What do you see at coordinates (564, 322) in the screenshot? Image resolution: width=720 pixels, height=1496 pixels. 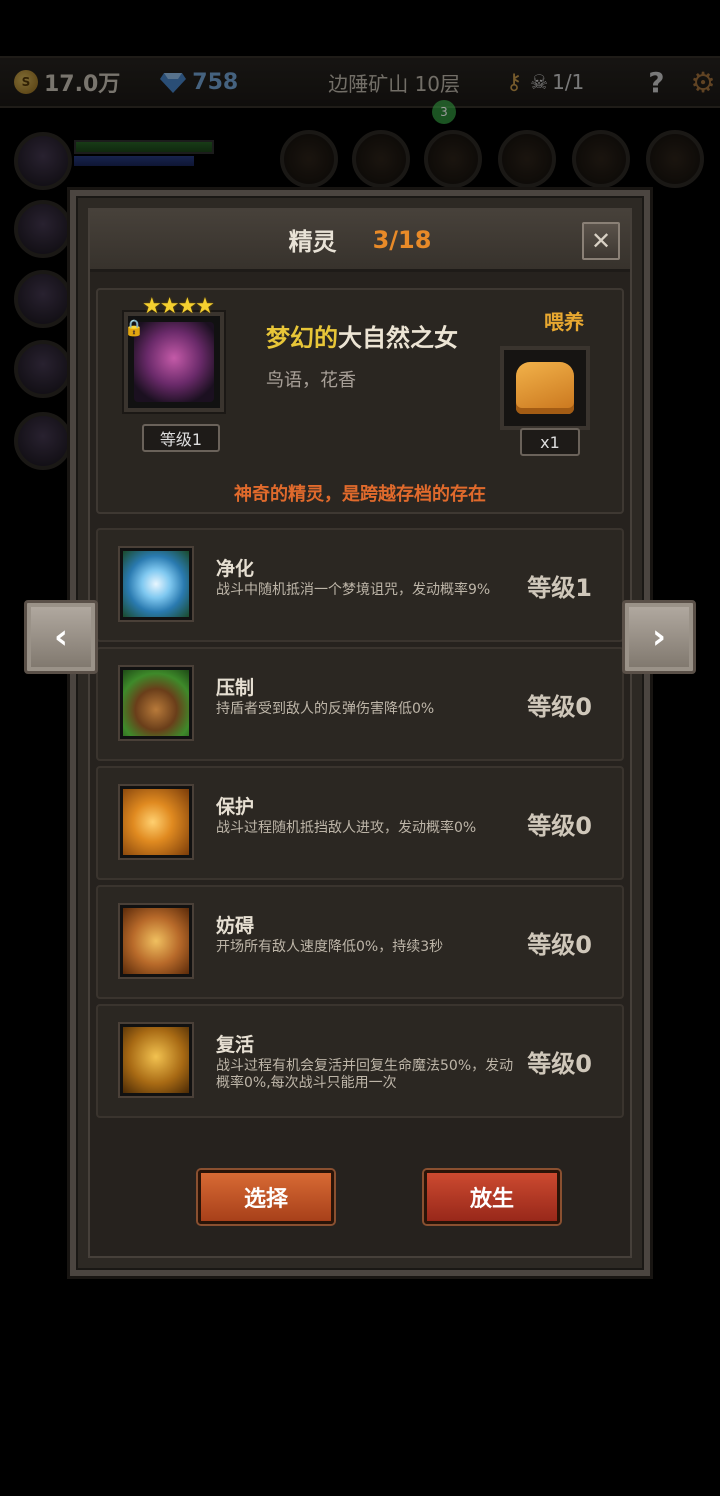 I see `feed-label: 喂养` at bounding box center [564, 322].